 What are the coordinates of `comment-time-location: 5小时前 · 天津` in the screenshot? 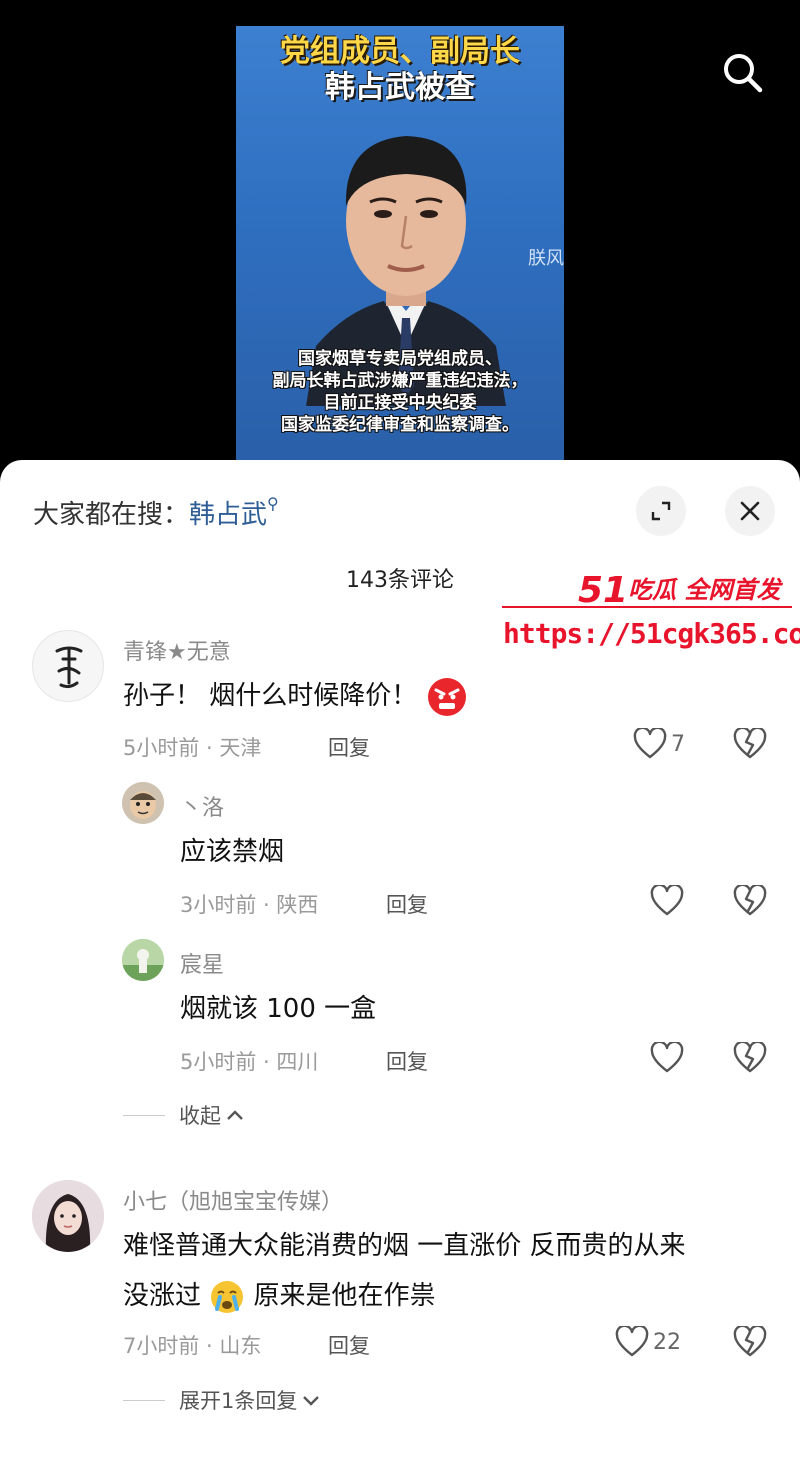 It's located at (192, 748).